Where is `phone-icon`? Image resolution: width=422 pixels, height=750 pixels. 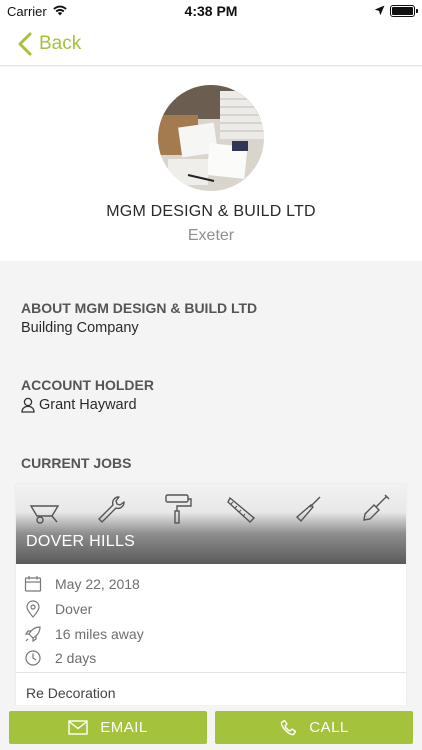 phone-icon is located at coordinates (289, 727).